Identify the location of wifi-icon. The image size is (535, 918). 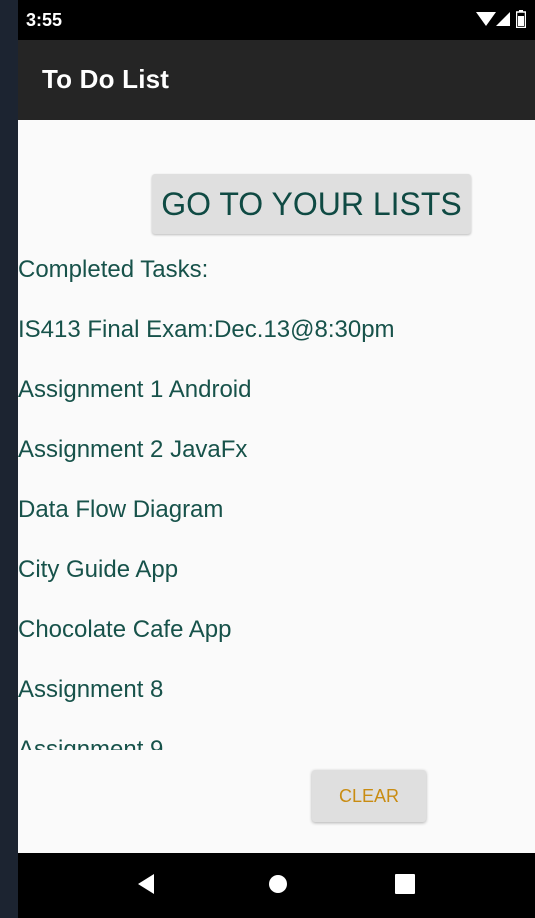
(486, 19).